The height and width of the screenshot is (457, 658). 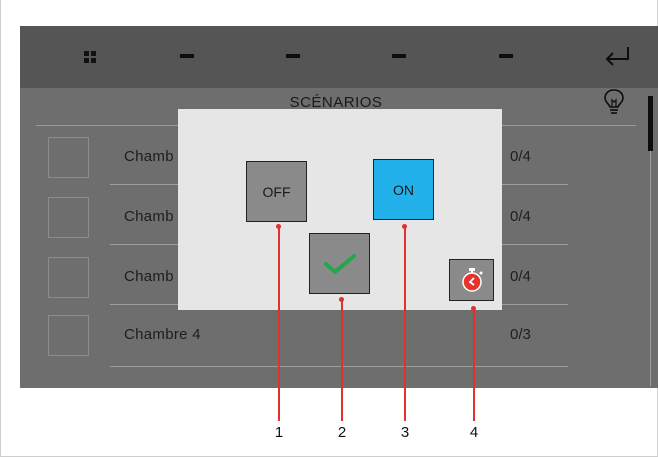 What do you see at coordinates (90, 57) in the screenshot?
I see `grid-icon` at bounding box center [90, 57].